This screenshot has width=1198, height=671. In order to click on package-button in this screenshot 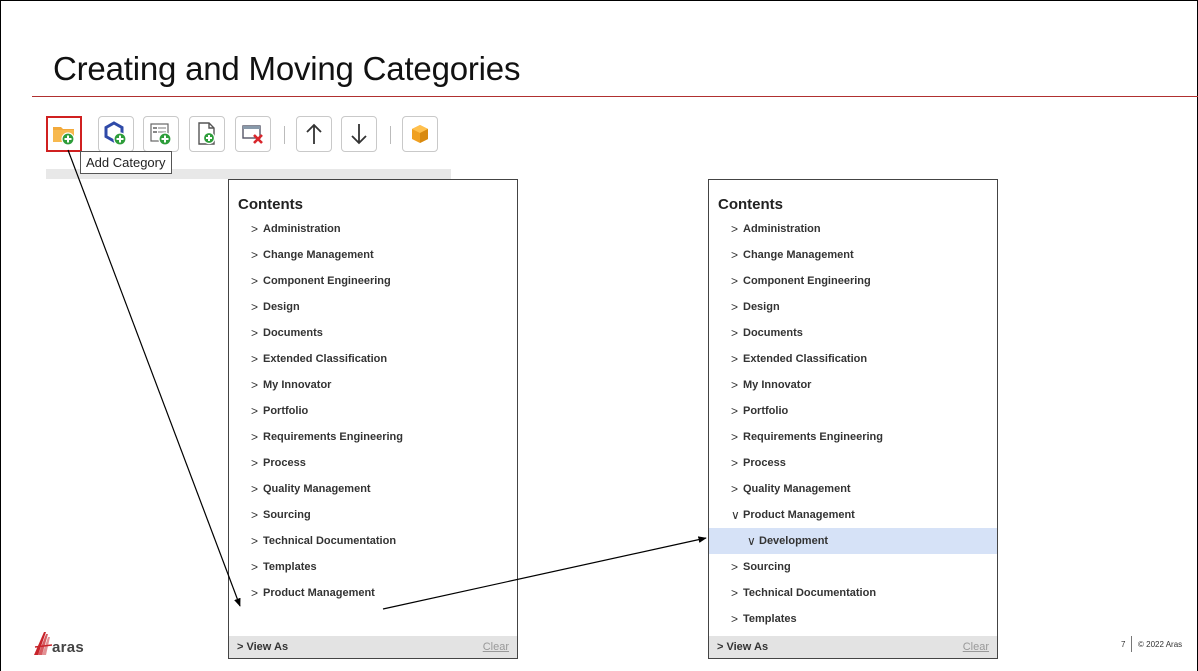, I will do `click(420, 134)`.